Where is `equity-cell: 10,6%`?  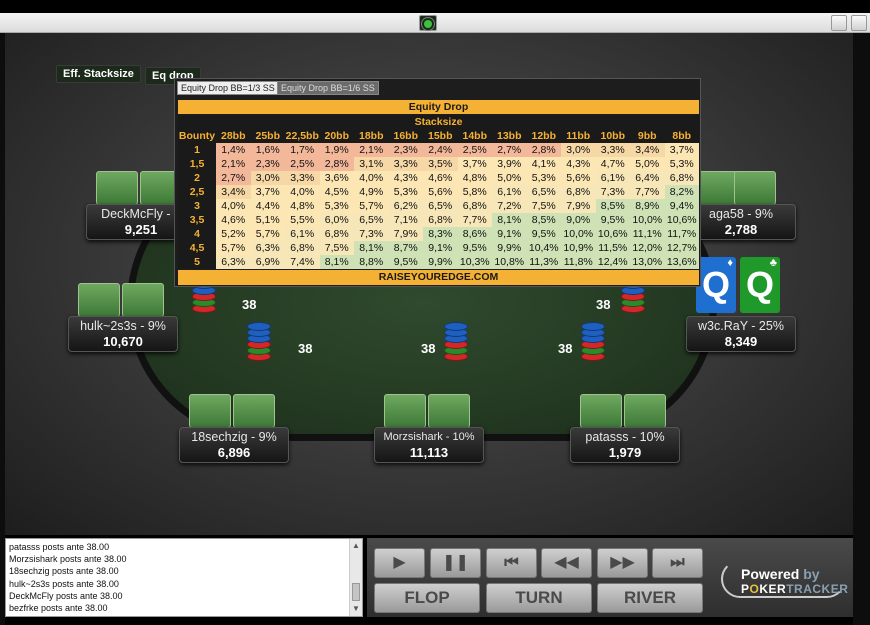 equity-cell: 10,6% is located at coordinates (681, 220).